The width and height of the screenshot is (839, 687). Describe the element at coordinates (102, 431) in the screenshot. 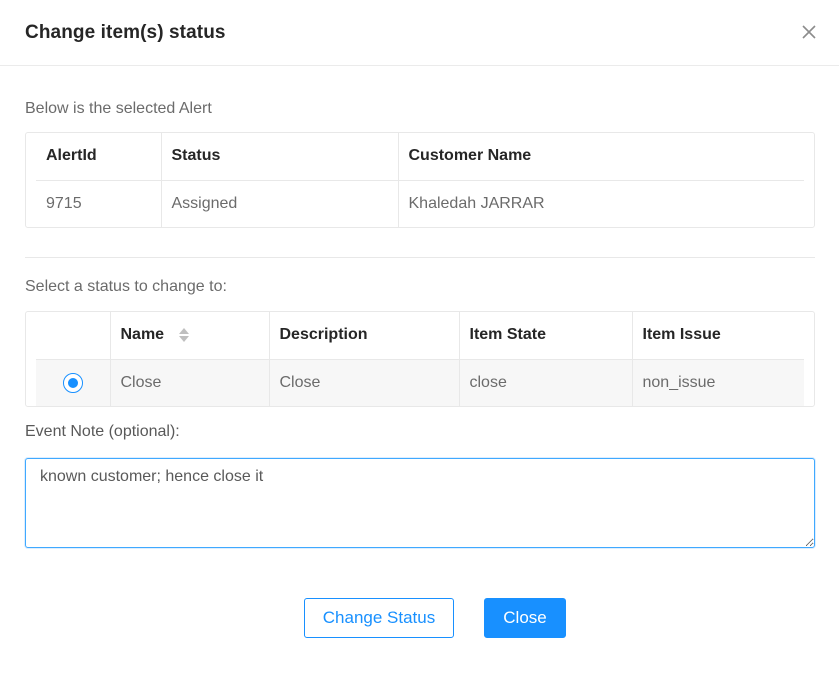

I see `event-note-label: Event Note (optional):` at that location.